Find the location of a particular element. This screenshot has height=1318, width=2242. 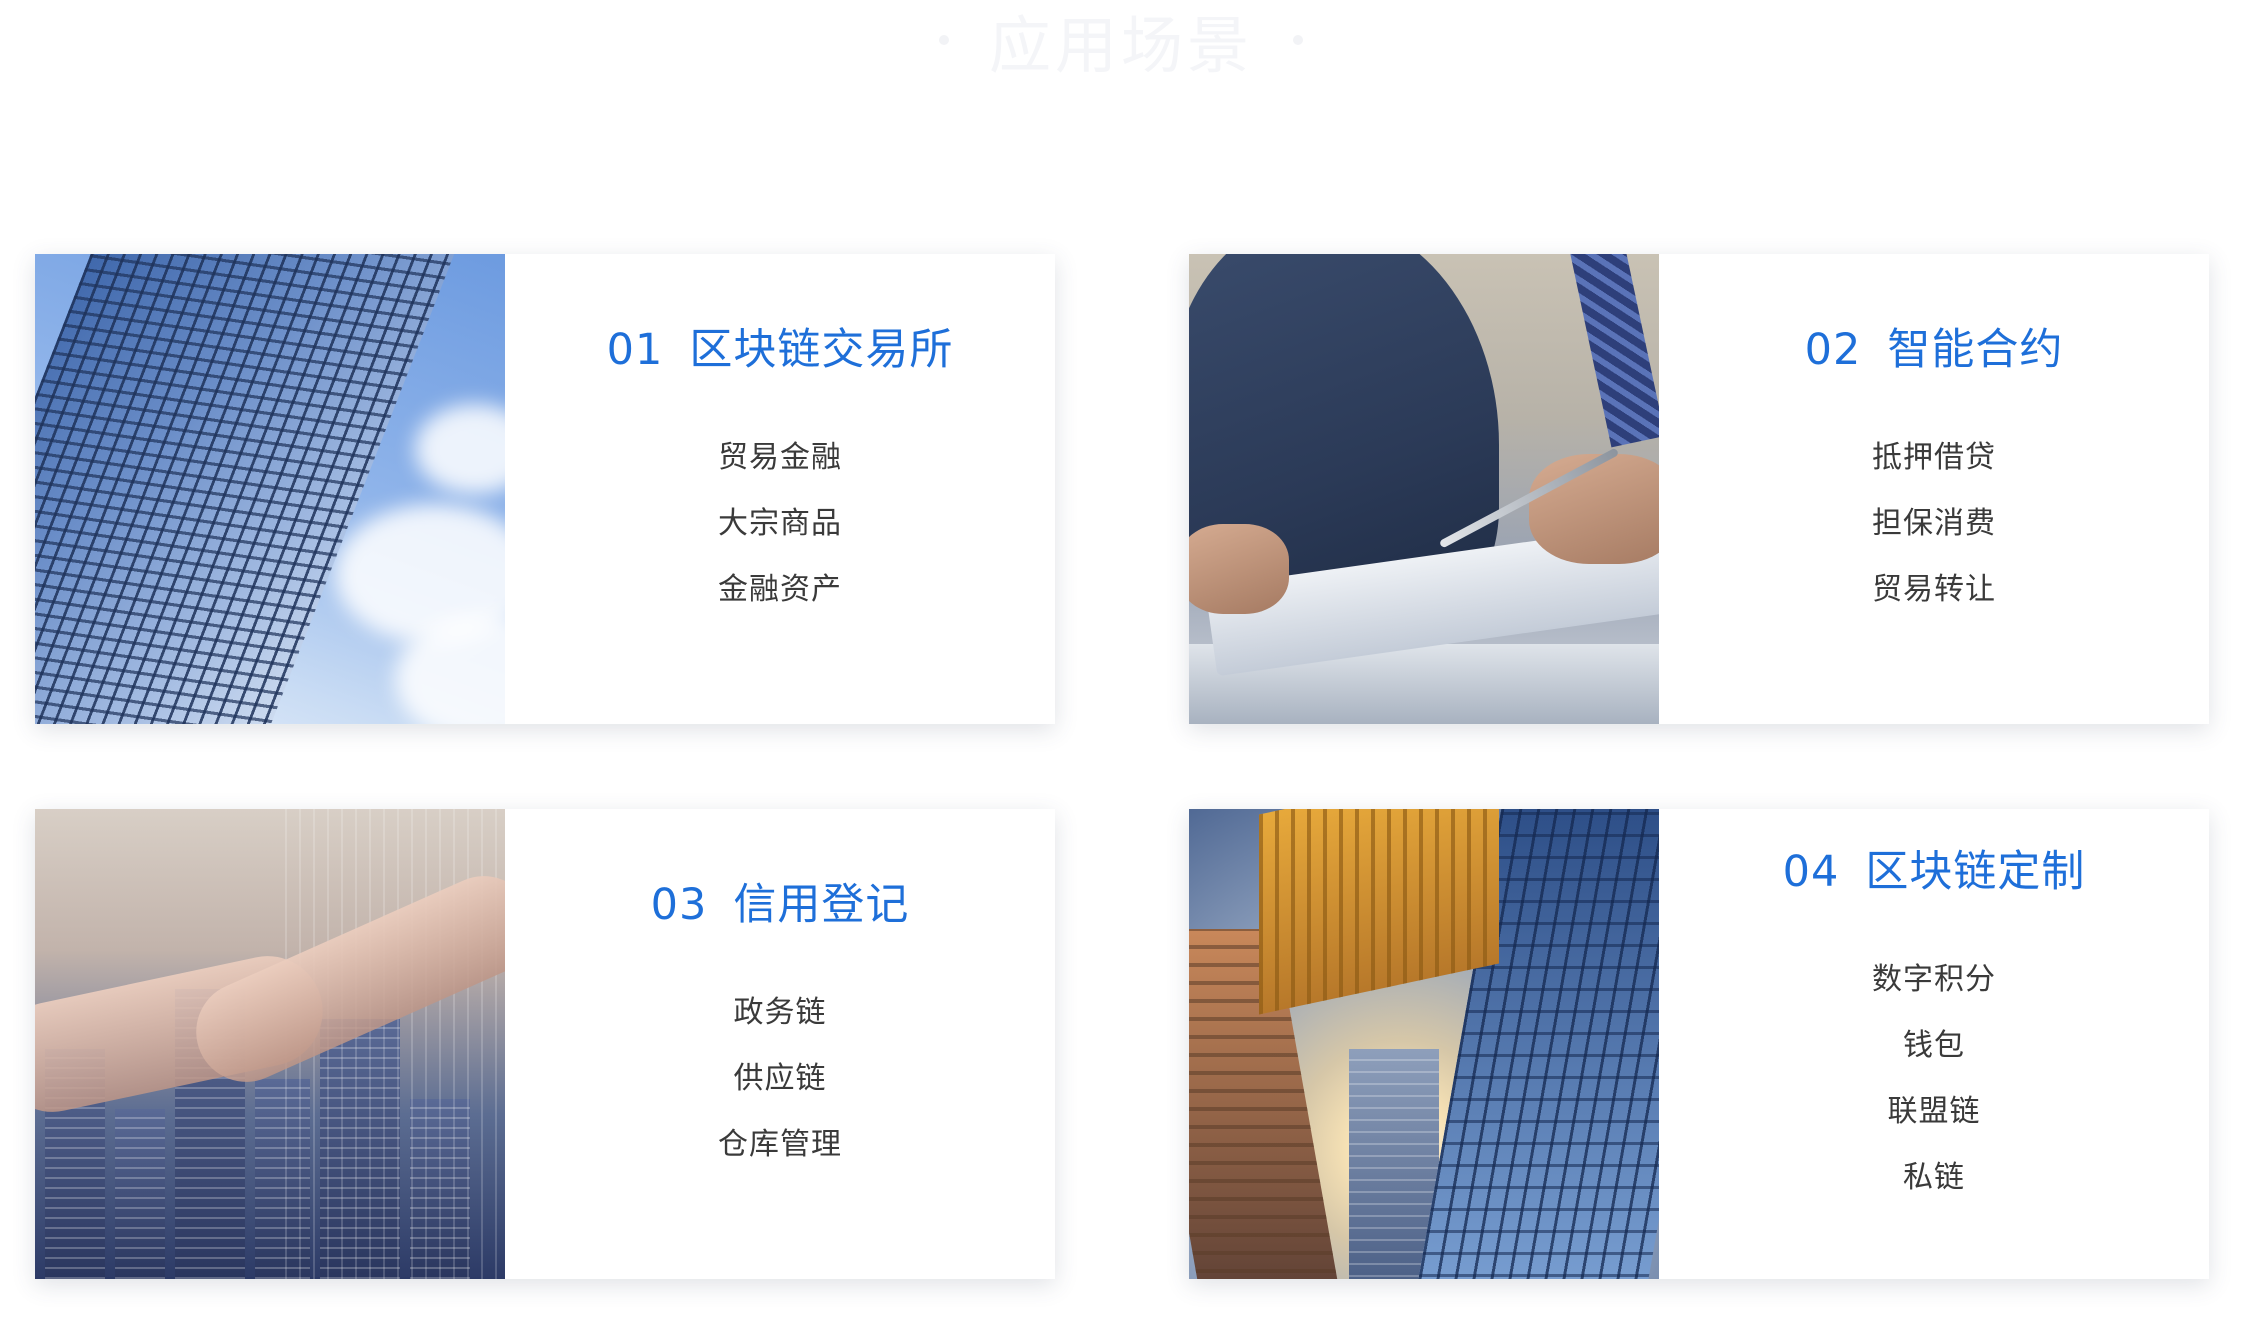

card-title-text: 区块链定制 is located at coordinates (1975, 872).